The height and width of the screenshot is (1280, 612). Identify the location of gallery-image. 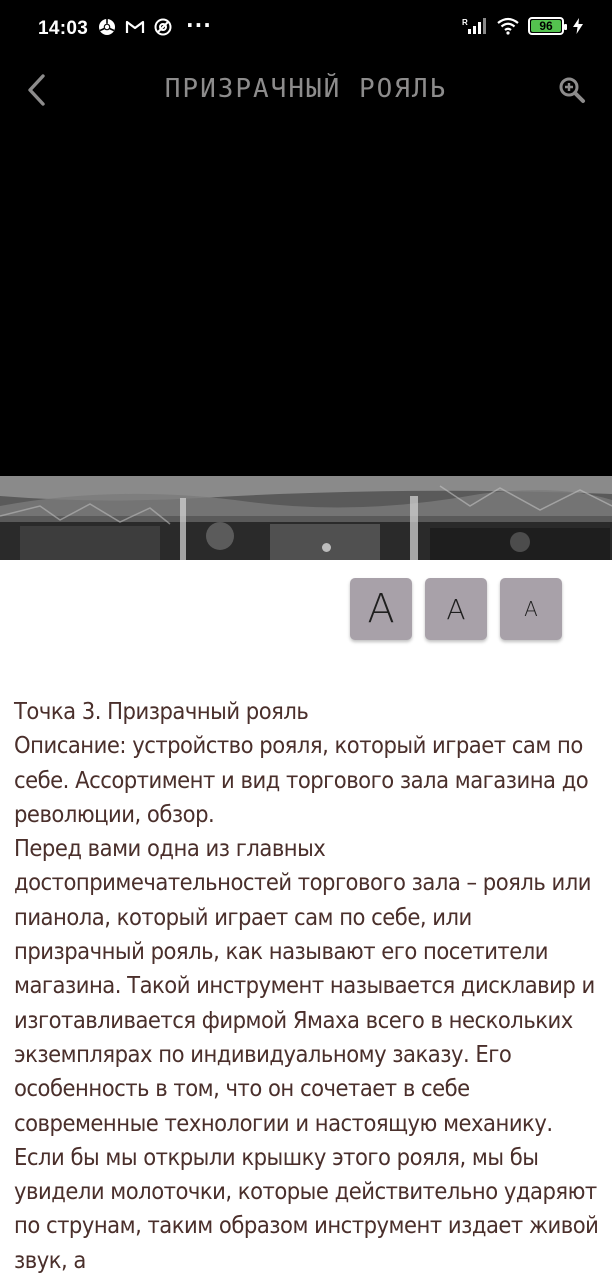
(306, 518).